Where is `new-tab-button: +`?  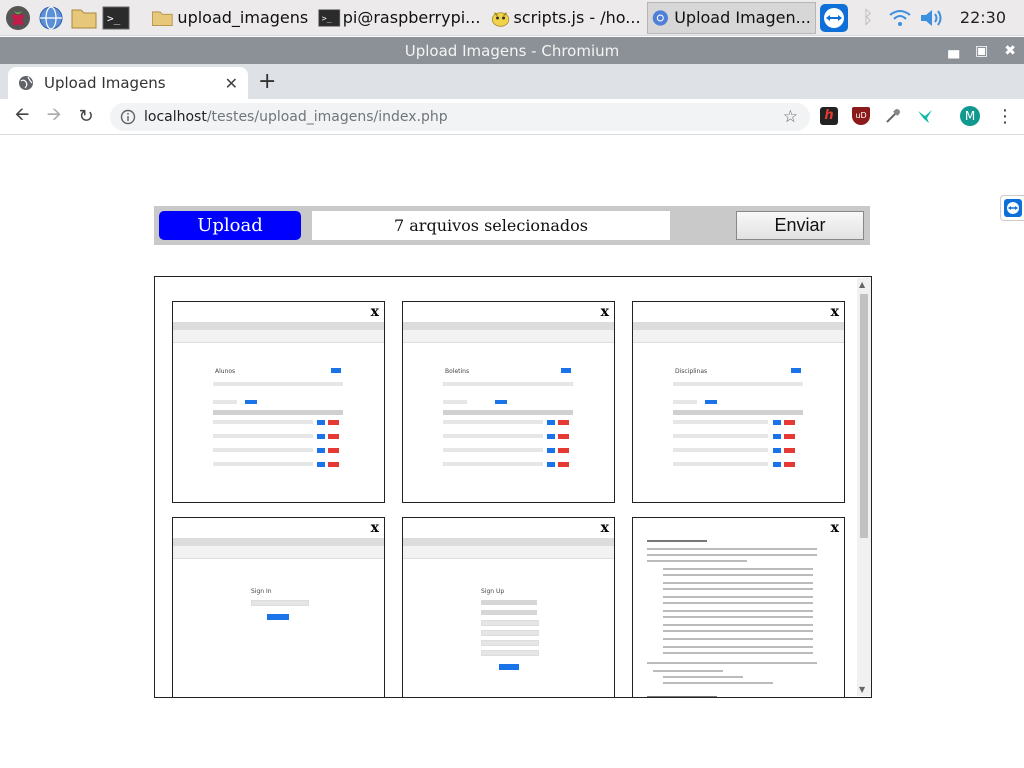 new-tab-button: + is located at coordinates (267, 81).